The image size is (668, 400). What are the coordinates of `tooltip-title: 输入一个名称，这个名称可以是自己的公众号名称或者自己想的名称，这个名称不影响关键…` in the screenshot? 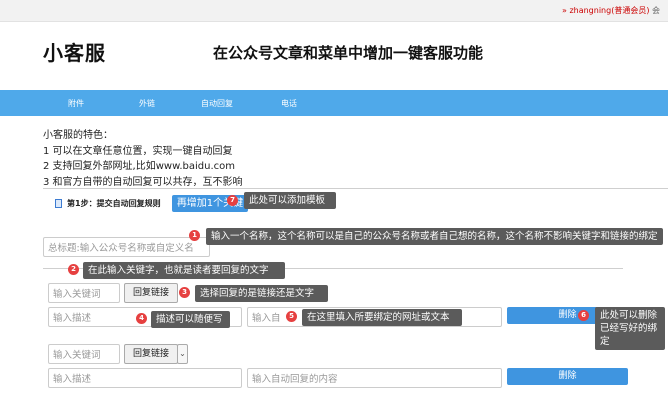 It's located at (434, 236).